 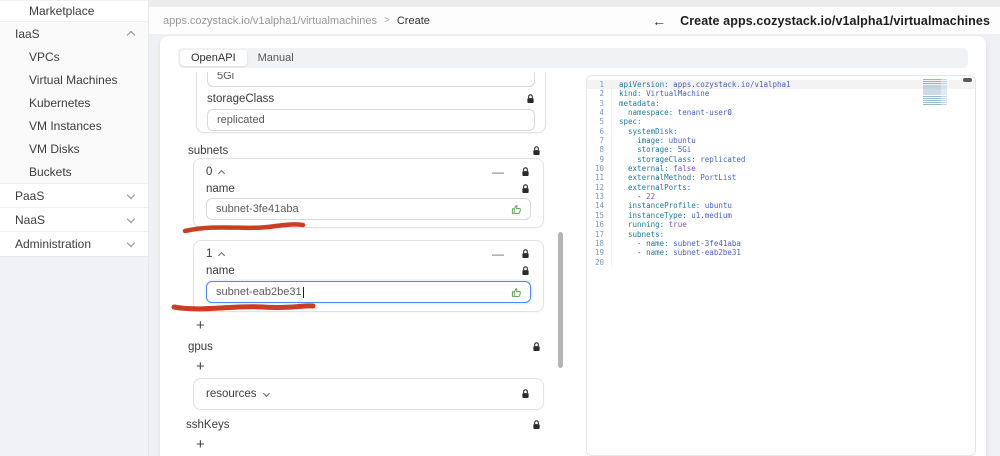 What do you see at coordinates (213, 58) in the screenshot?
I see `tab-openapi: OpenAPI` at bounding box center [213, 58].